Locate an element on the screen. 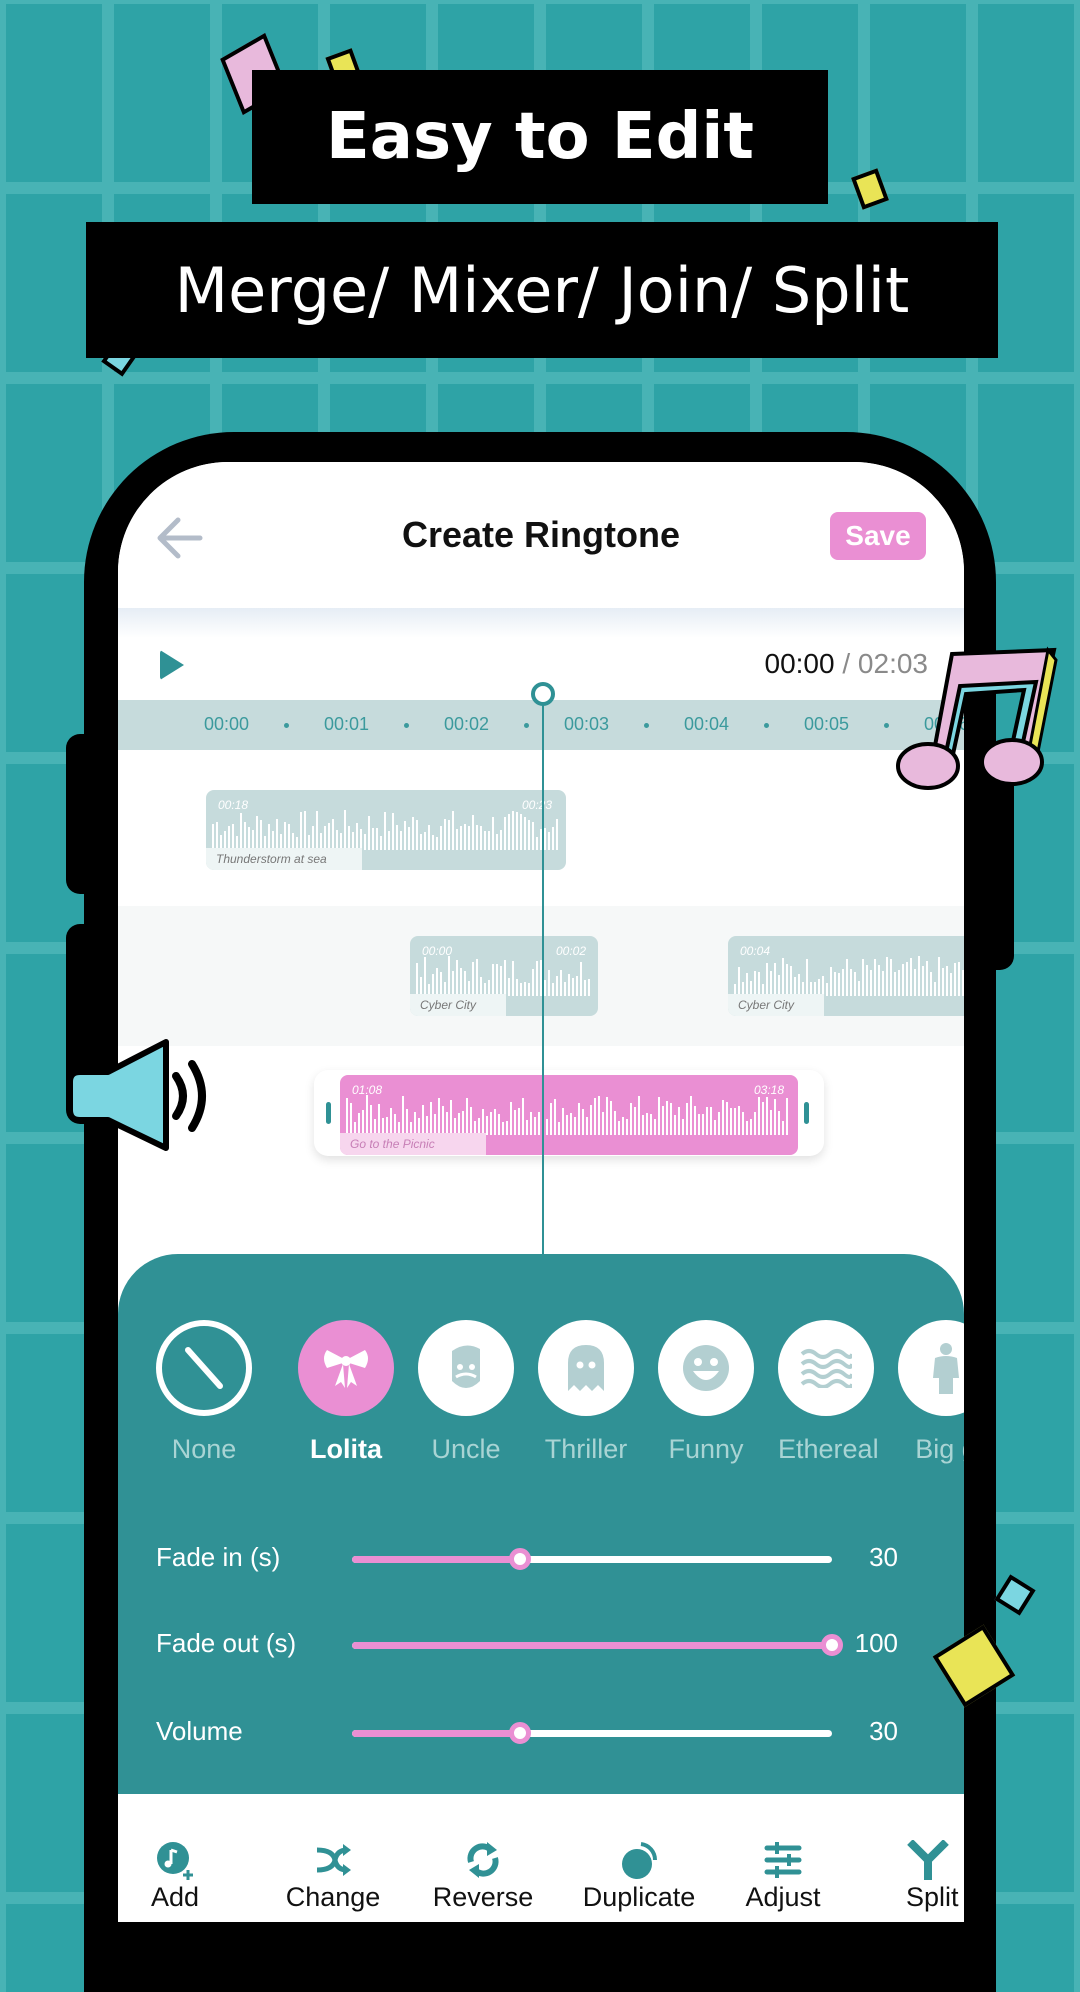 This screenshot has height=1992, width=1080. selected-audio-clip: 01:08 03:18 Go to the Picnic is located at coordinates (569, 1115).